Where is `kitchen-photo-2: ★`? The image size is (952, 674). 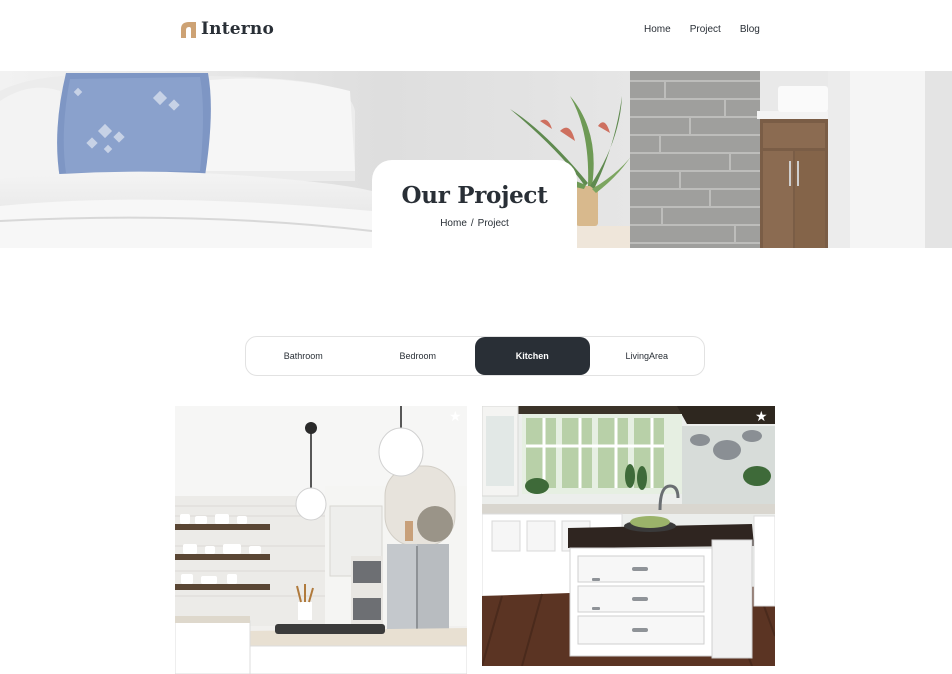
kitchen-photo-2: ★ is located at coordinates (628, 536).